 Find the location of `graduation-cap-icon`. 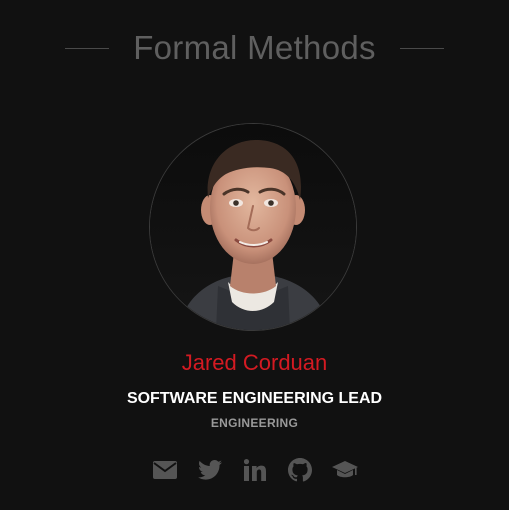

graduation-cap-icon is located at coordinates (344, 470).